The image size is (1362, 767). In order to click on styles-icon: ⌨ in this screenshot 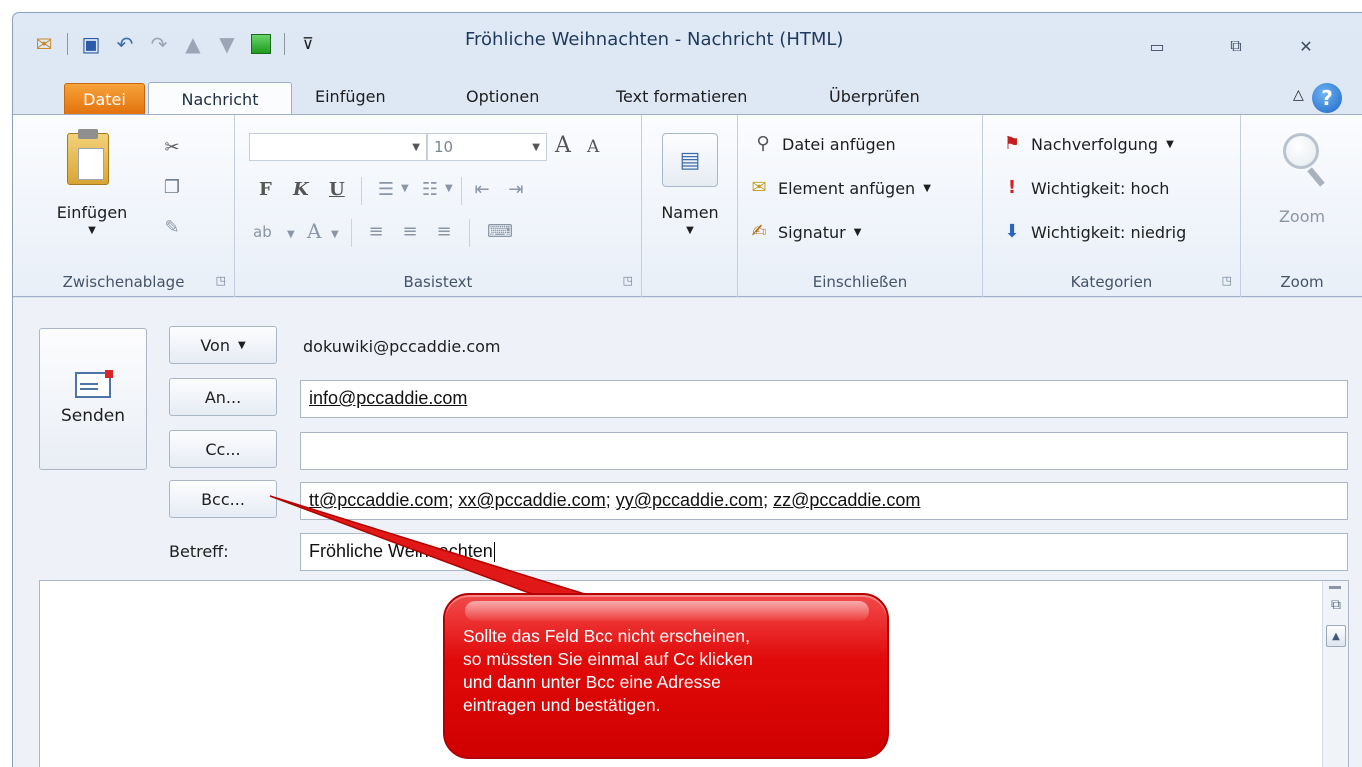, I will do `click(500, 232)`.